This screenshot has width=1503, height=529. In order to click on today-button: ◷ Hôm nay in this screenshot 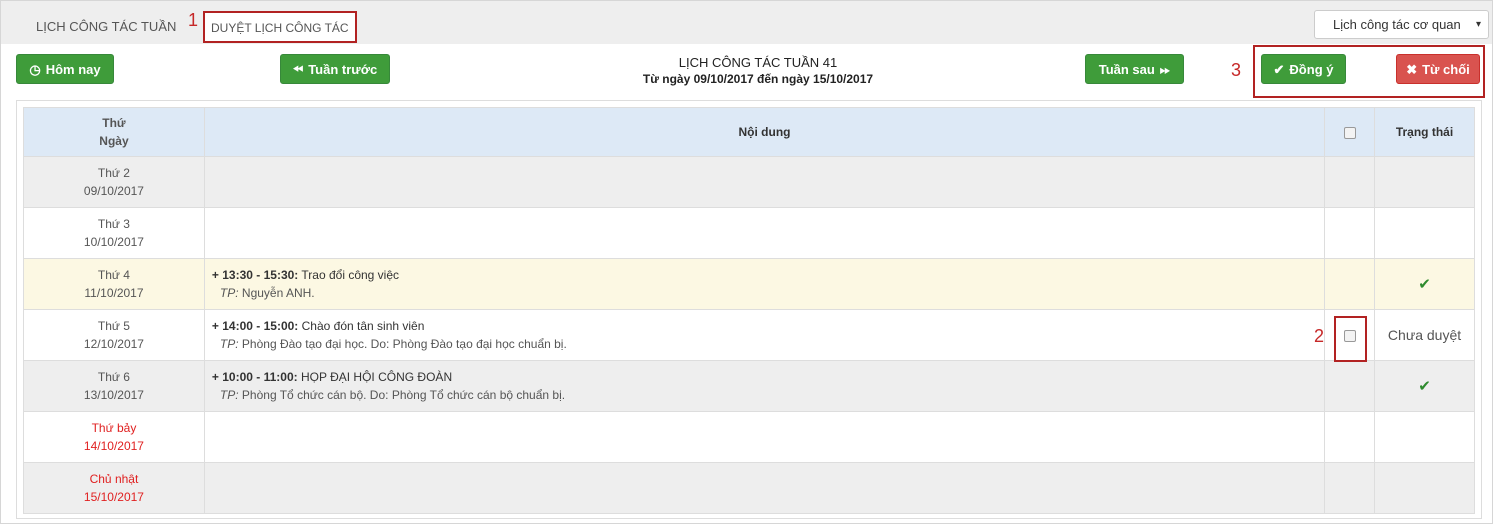, I will do `click(65, 69)`.